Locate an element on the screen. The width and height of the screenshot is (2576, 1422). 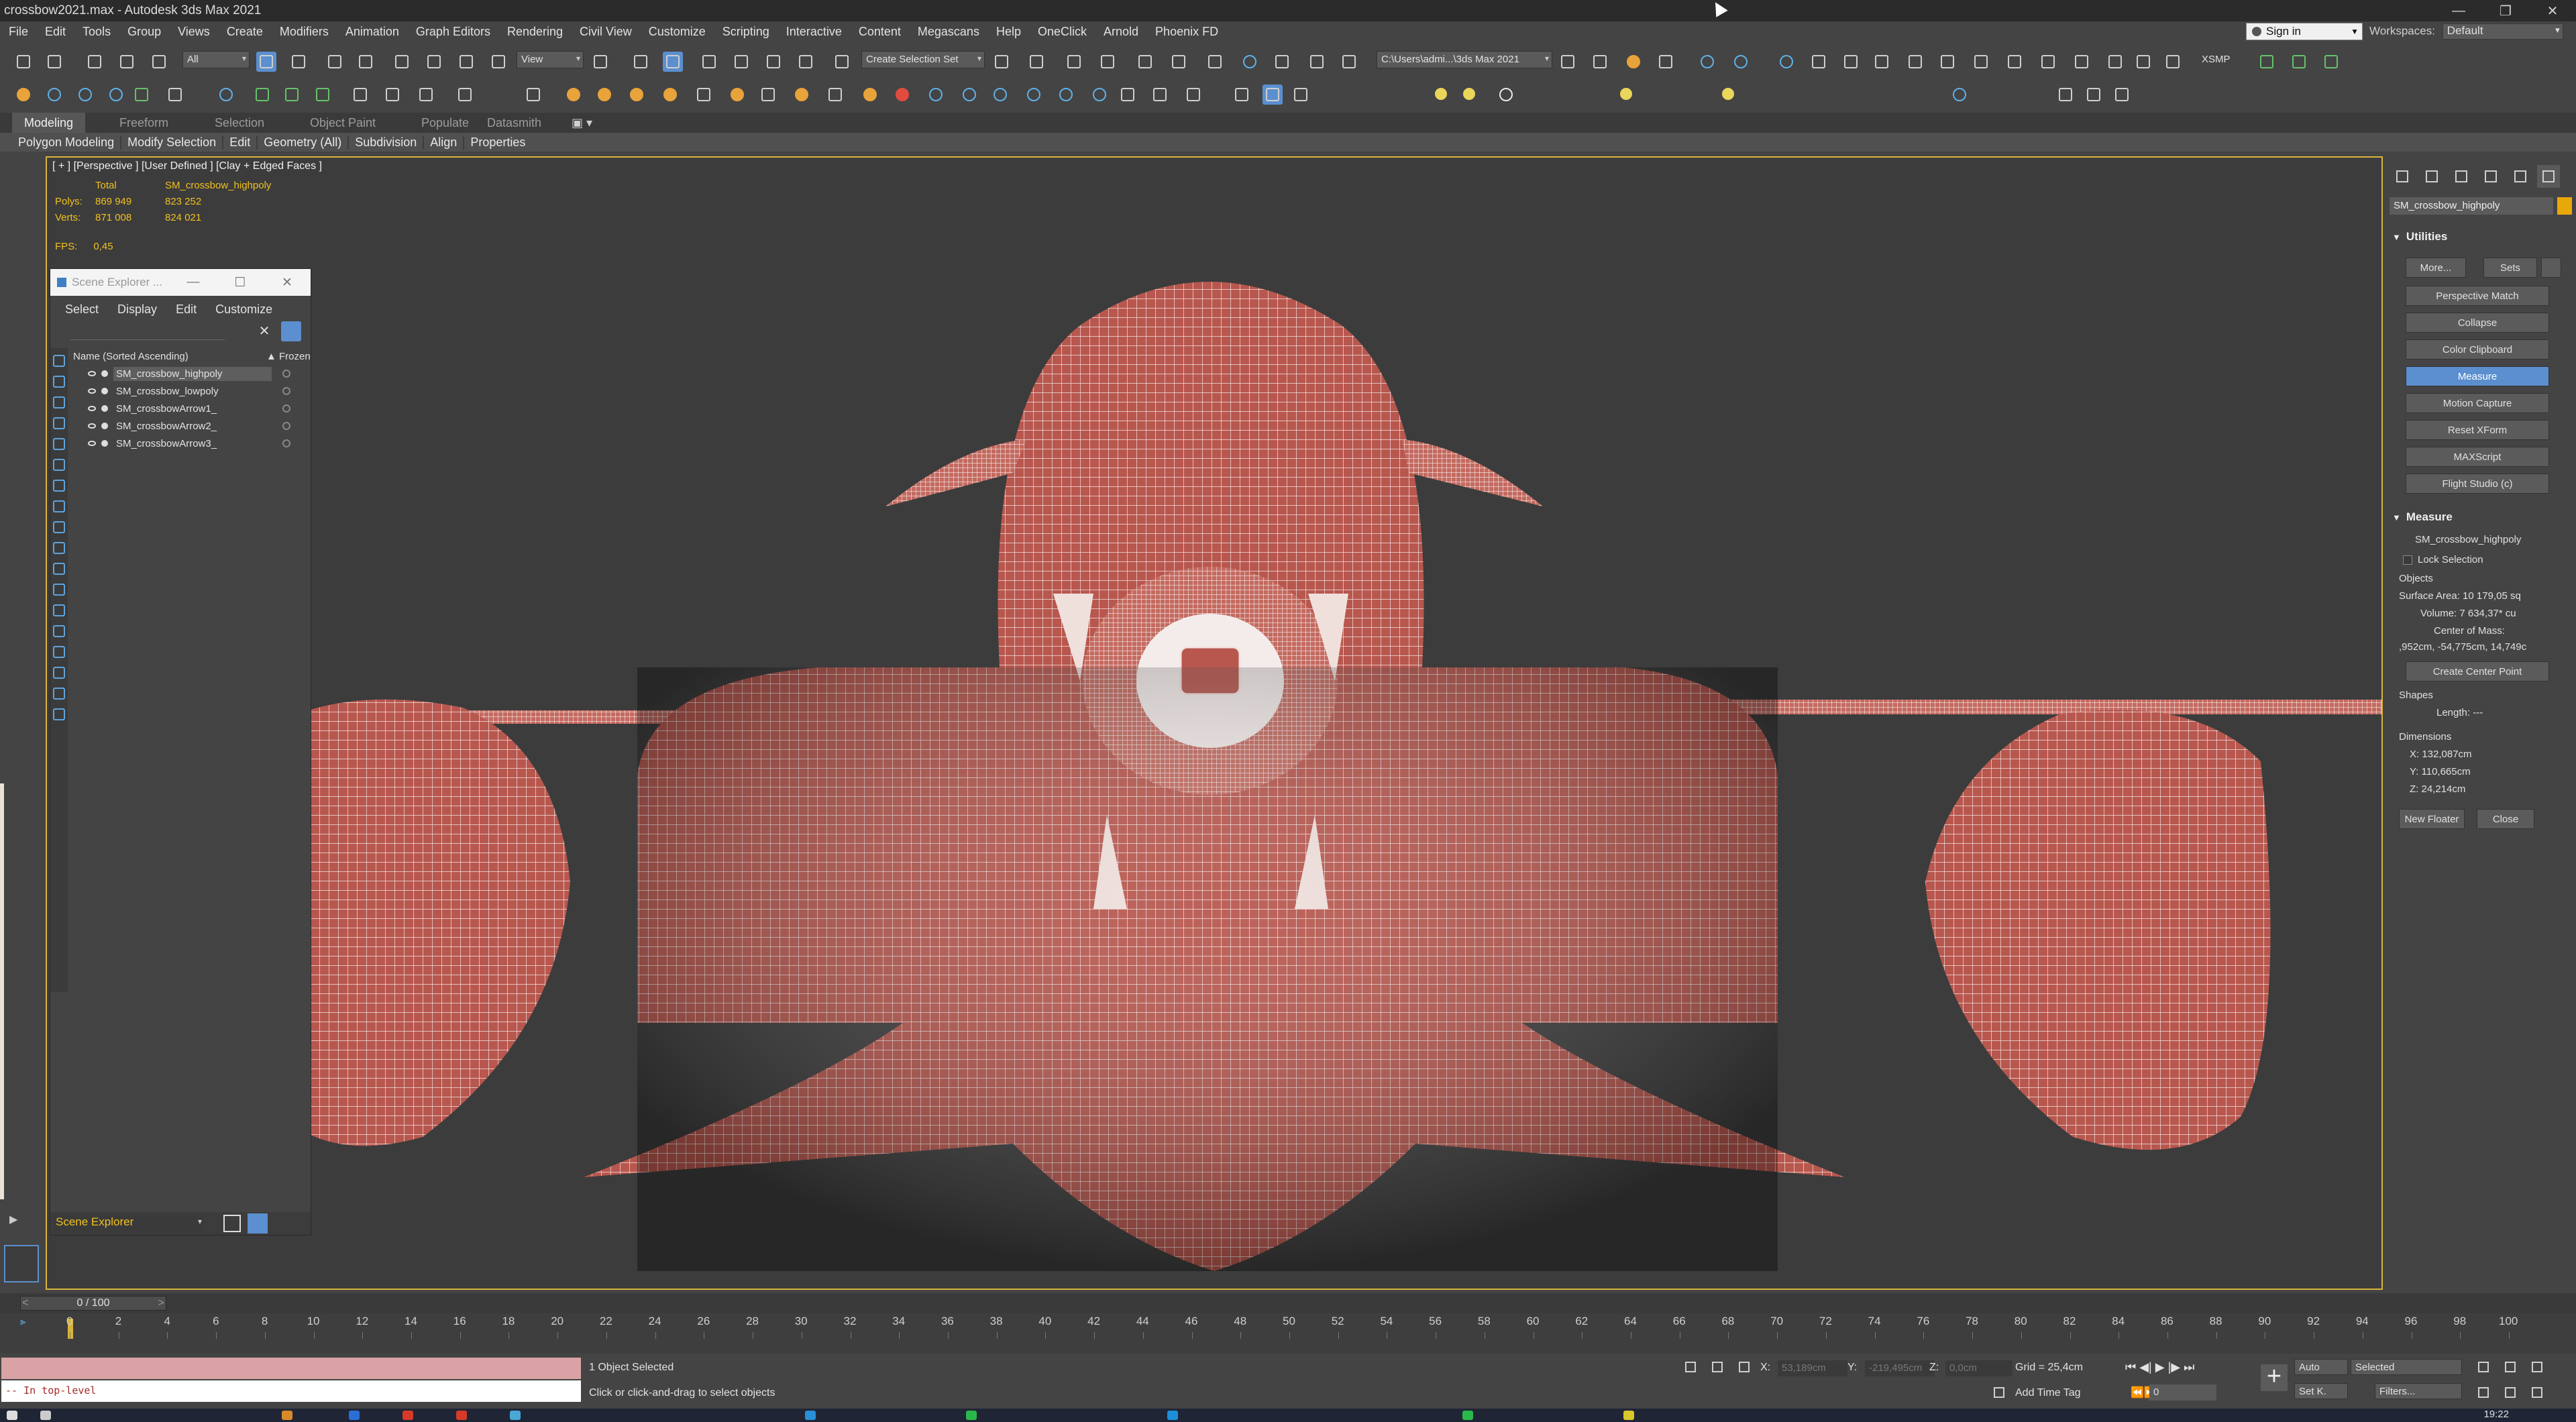
bind-space-warp-icon is located at coordinates (159, 62).